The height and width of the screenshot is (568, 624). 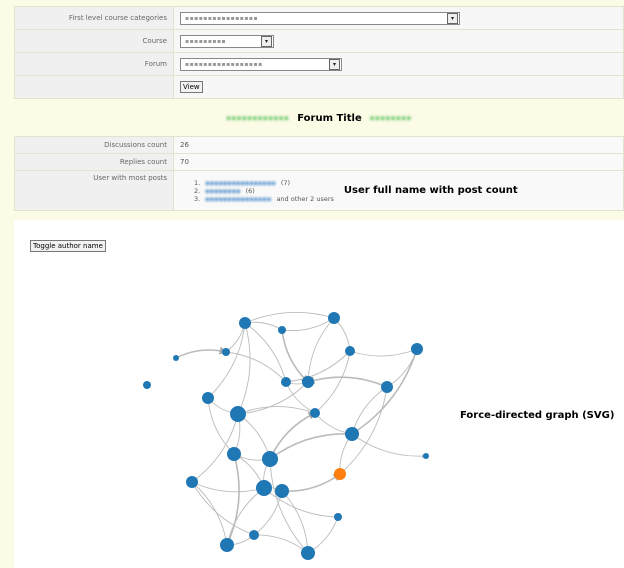 I want to click on replies-label: Replies count, so click(x=94, y=162).